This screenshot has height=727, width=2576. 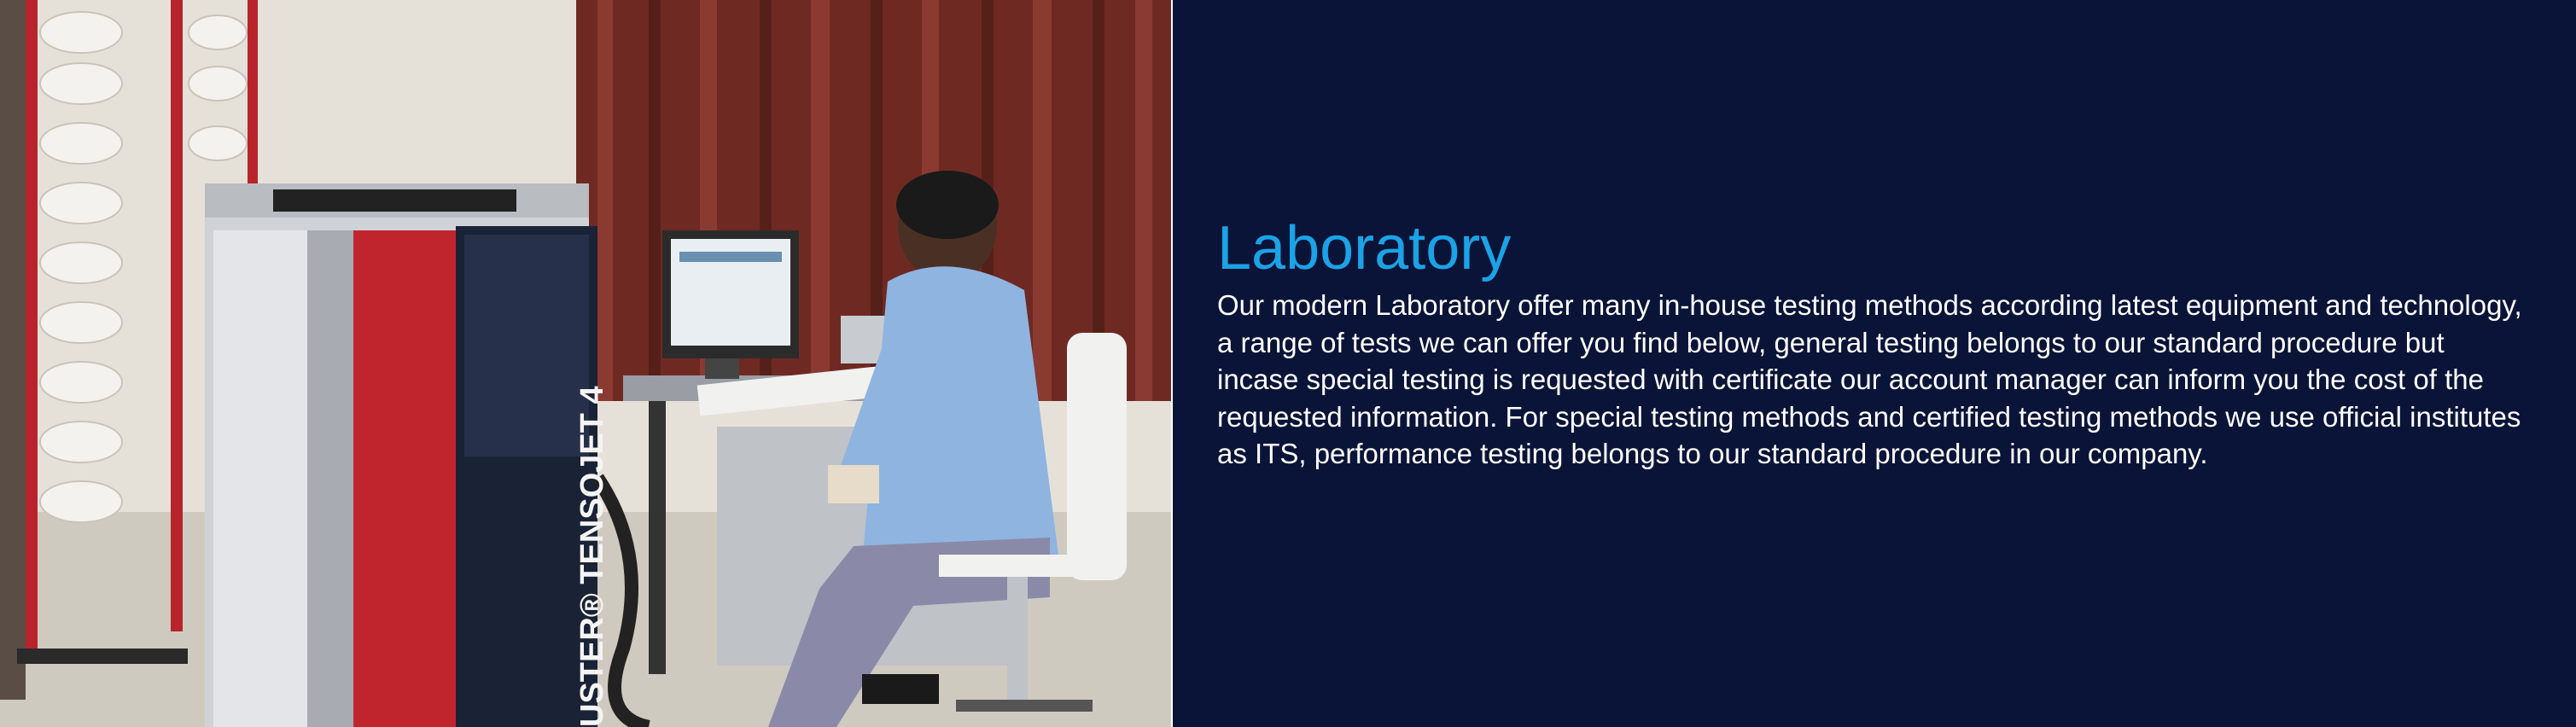 I want to click on tensojet-machine, so click(x=401, y=455).